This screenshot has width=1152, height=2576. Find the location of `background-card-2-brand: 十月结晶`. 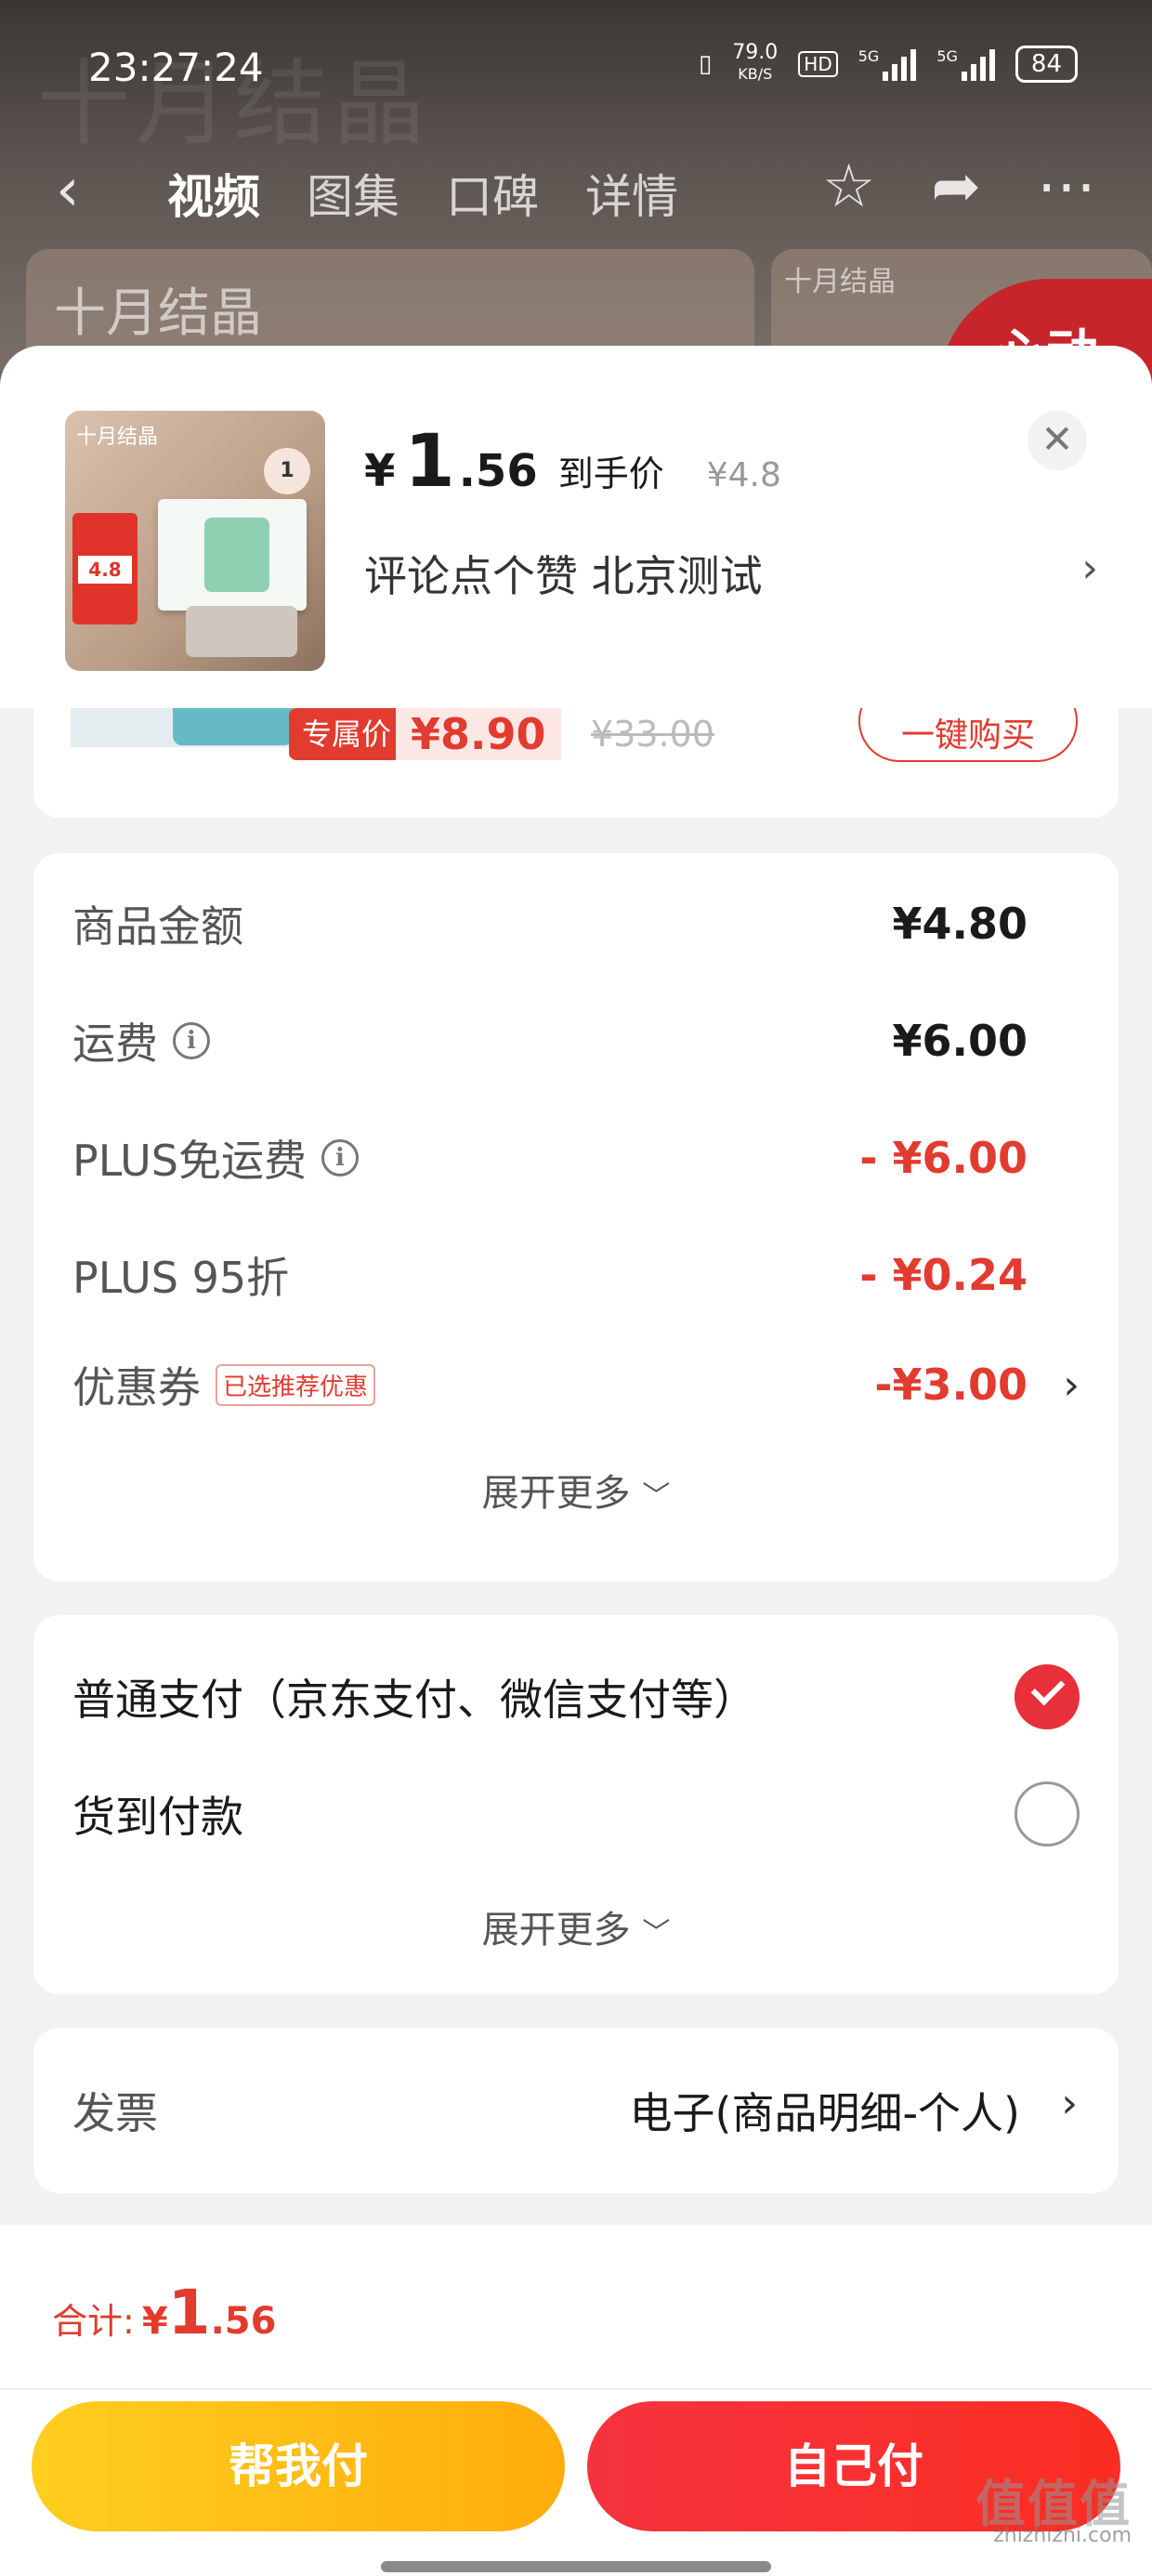

background-card-2-brand: 十月结晶 is located at coordinates (840, 282).